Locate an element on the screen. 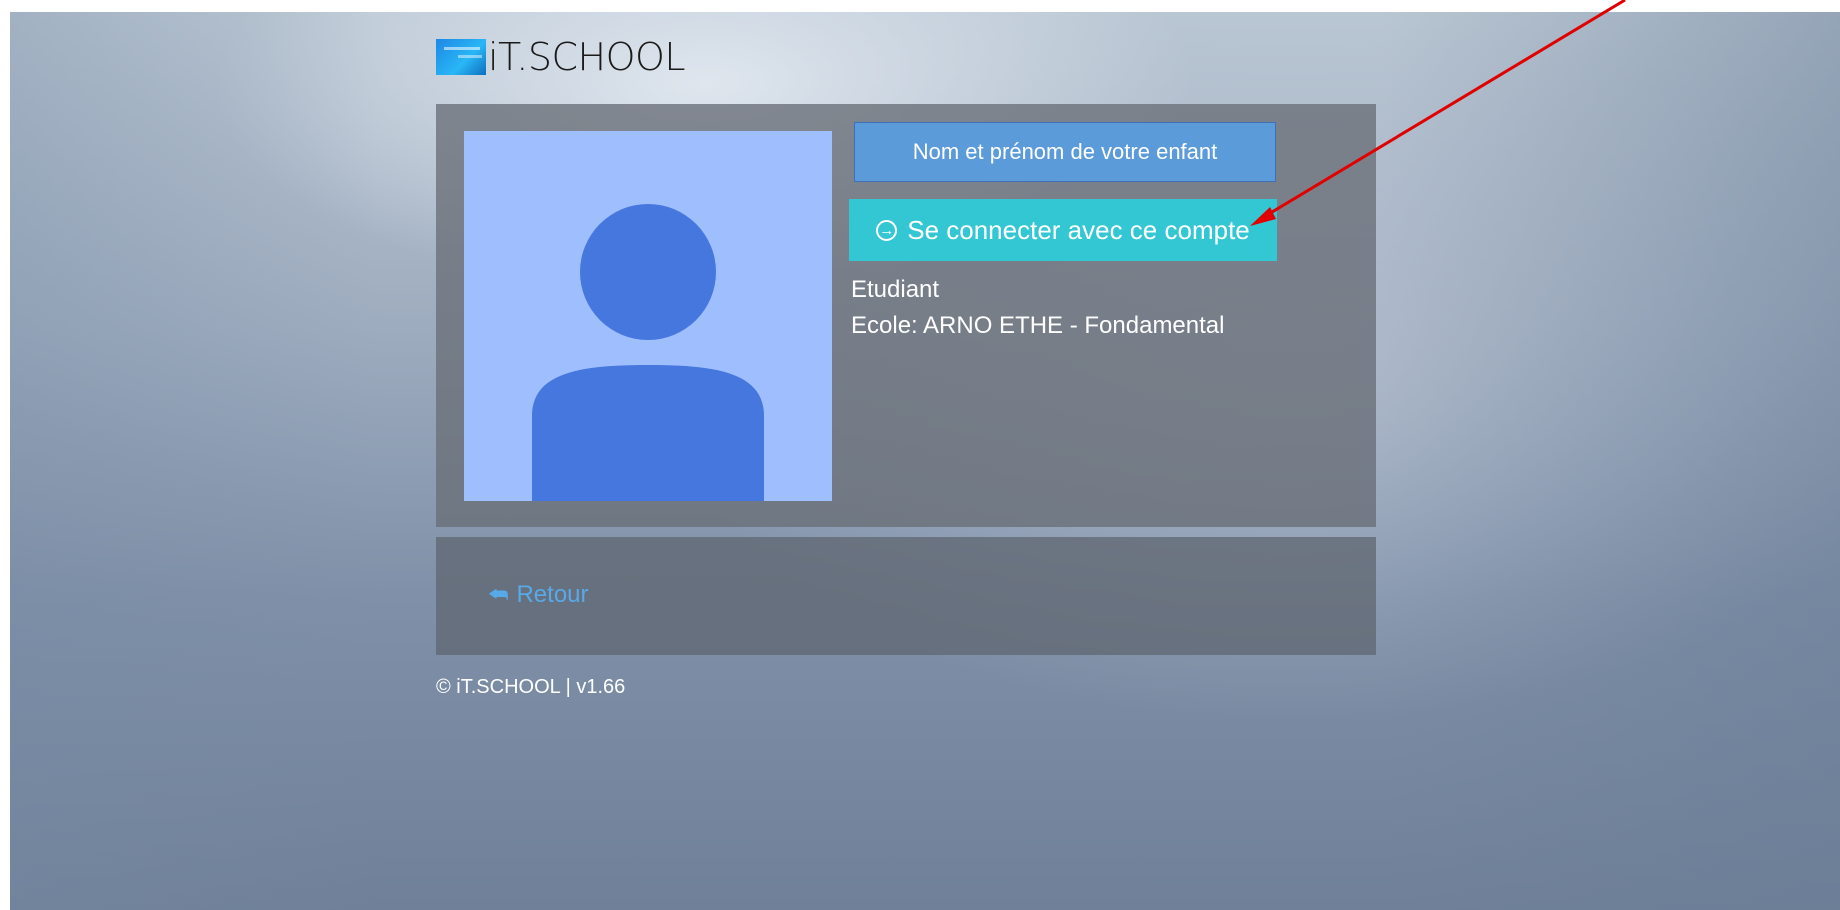  child-name-field: Nom et prénom de votre enfant is located at coordinates (1065, 152).